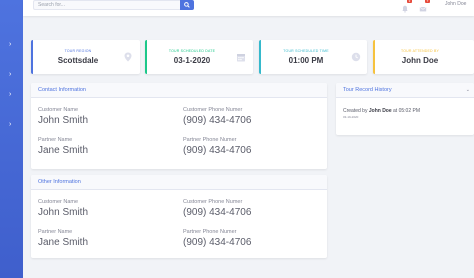 The image size is (474, 278). Describe the element at coordinates (468, 90) in the screenshot. I see `chevron-down-icon: ⌄` at that location.